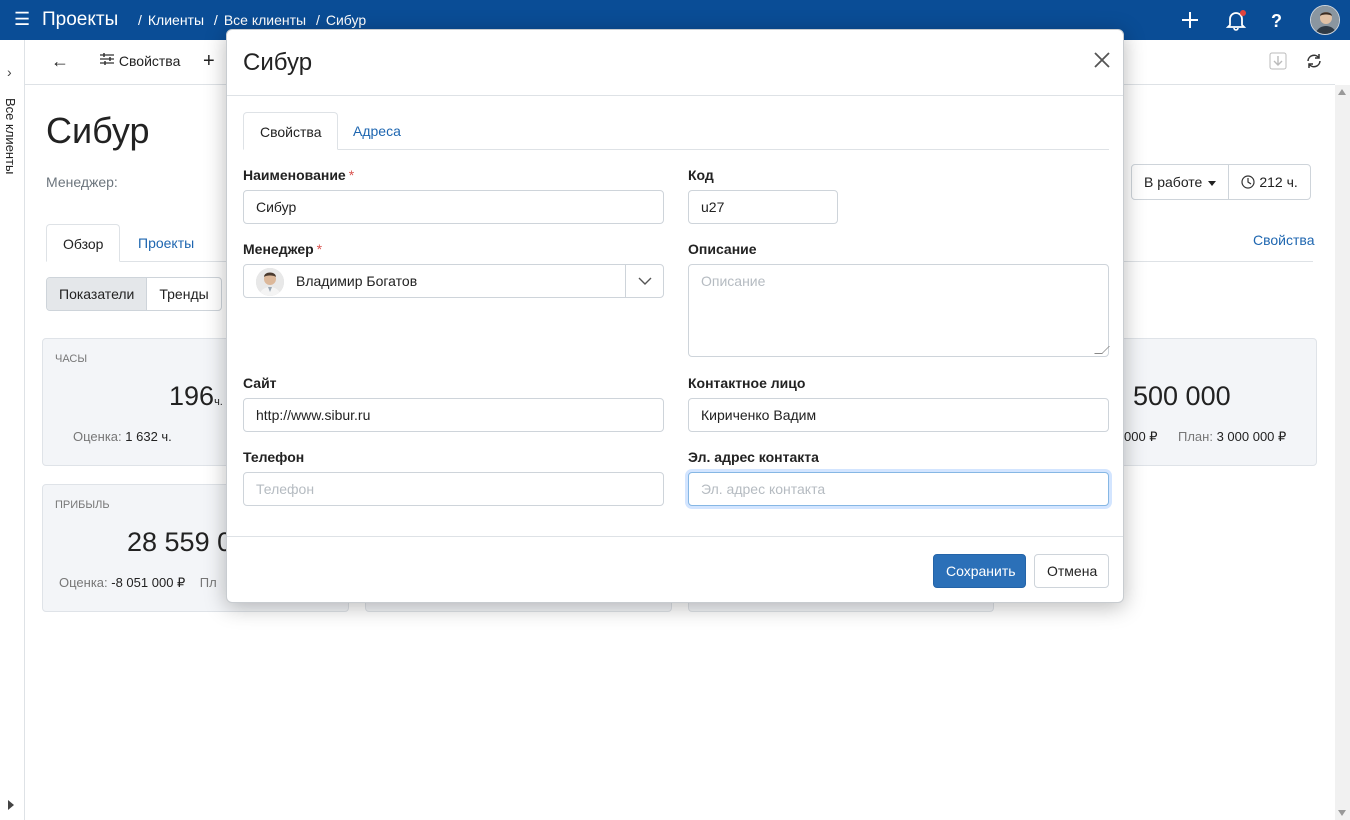 The image size is (1350, 820). What do you see at coordinates (676, 131) in the screenshot?
I see `dialog-tabs: Свойства Адреса` at bounding box center [676, 131].